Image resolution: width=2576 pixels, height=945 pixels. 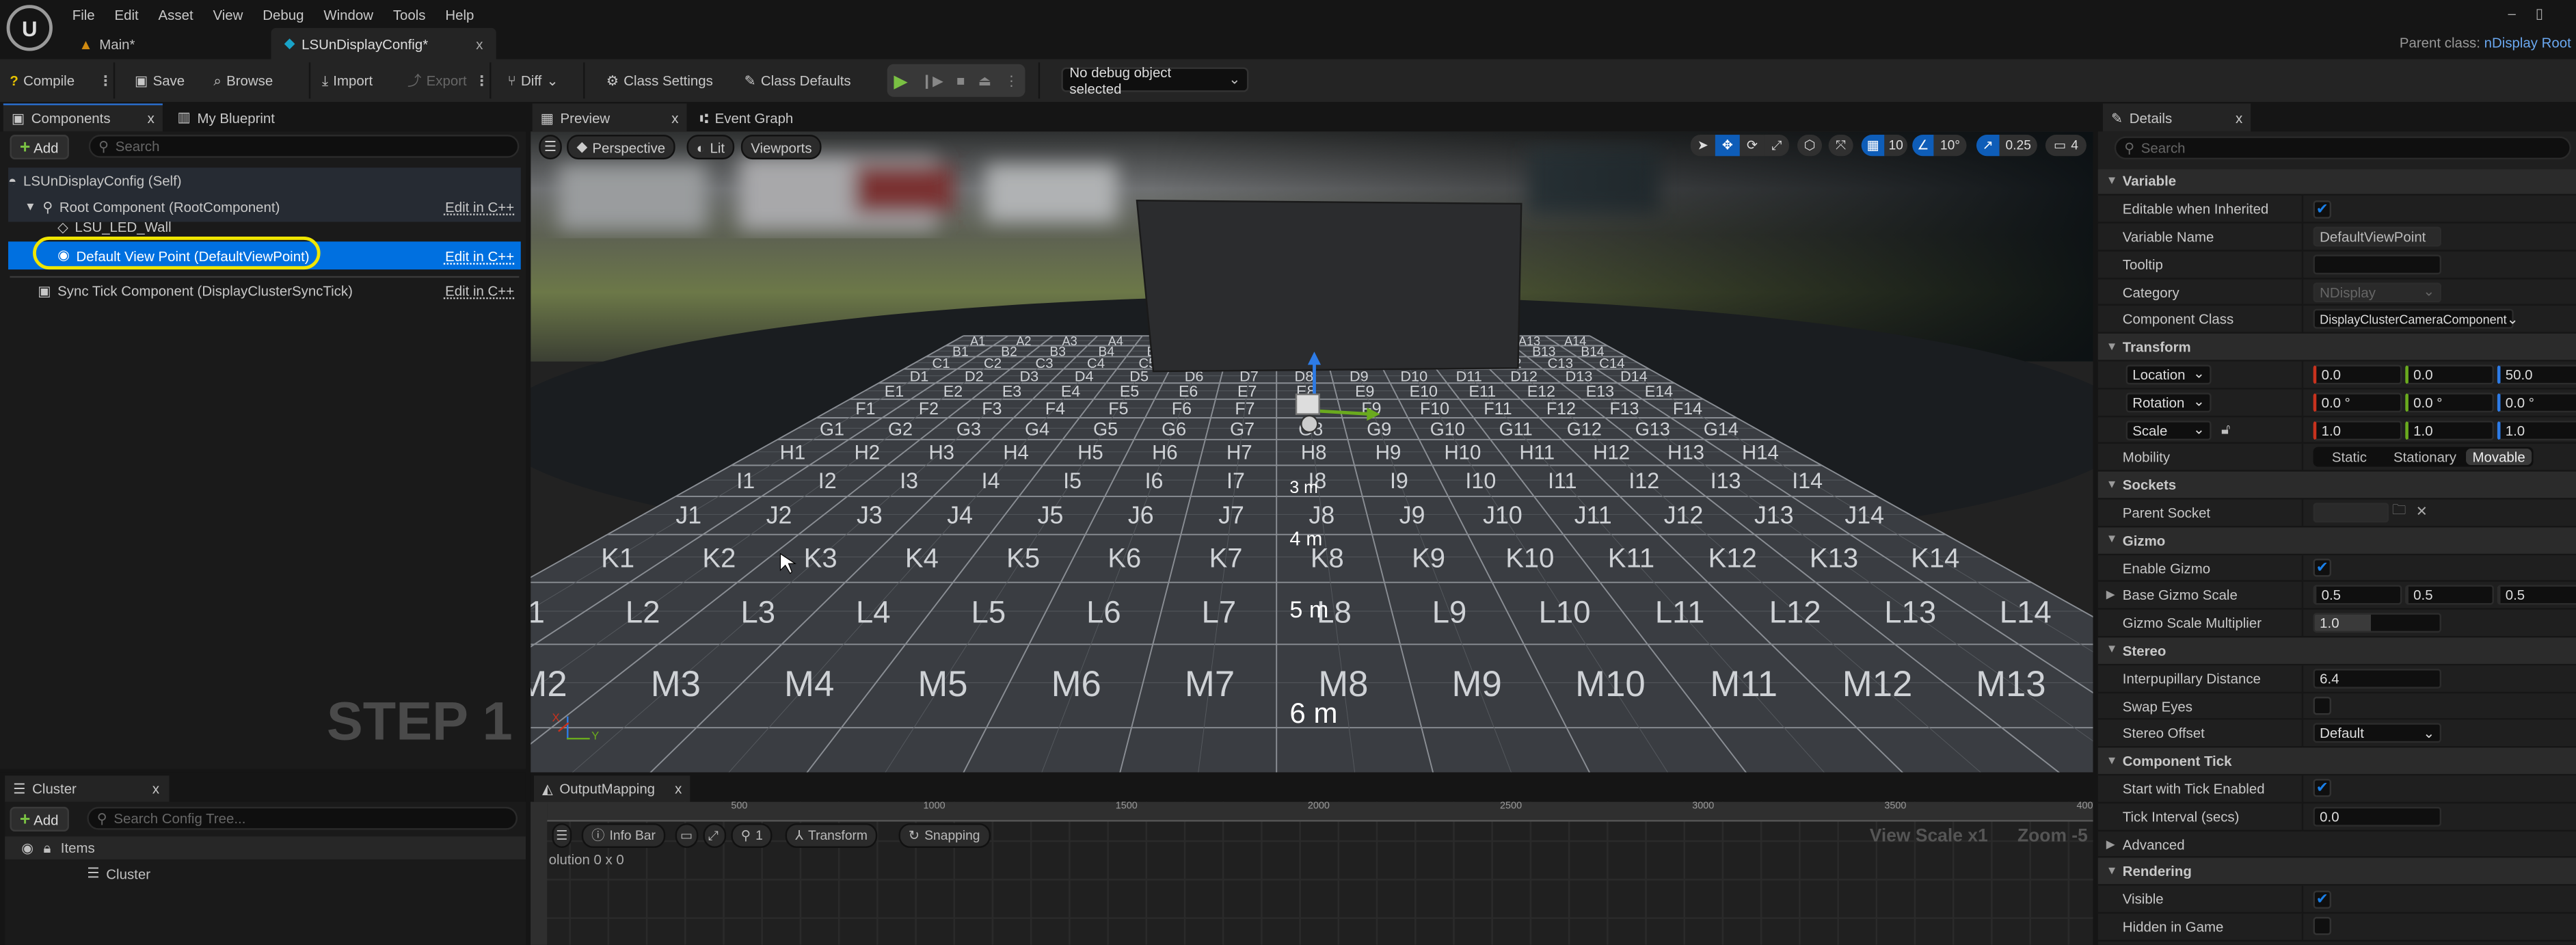 What do you see at coordinates (752, 835) in the screenshot?
I see `zoom-button: ⚲ 1` at bounding box center [752, 835].